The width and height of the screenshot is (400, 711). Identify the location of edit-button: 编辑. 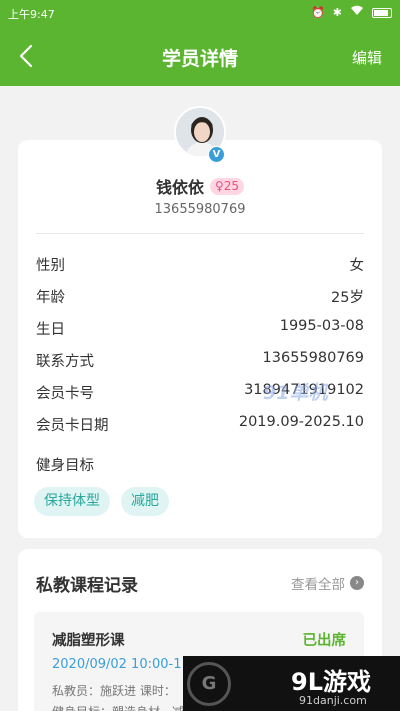
(367, 57).